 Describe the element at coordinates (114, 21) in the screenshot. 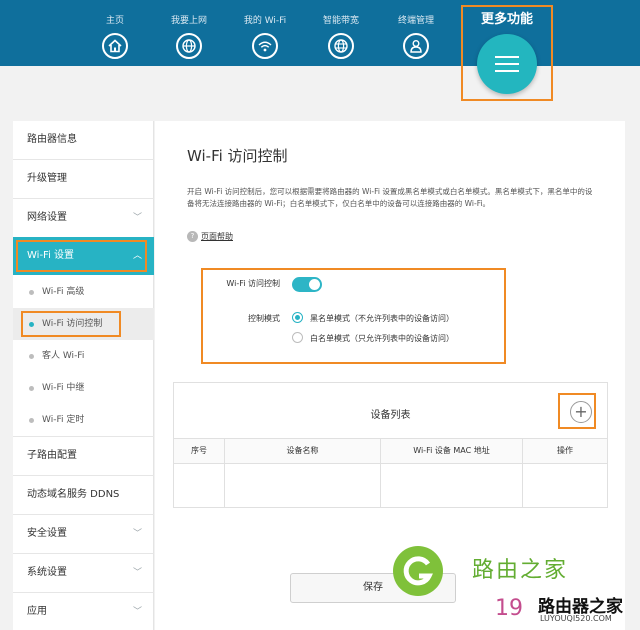

I see `nav-home-label: 主页` at that location.